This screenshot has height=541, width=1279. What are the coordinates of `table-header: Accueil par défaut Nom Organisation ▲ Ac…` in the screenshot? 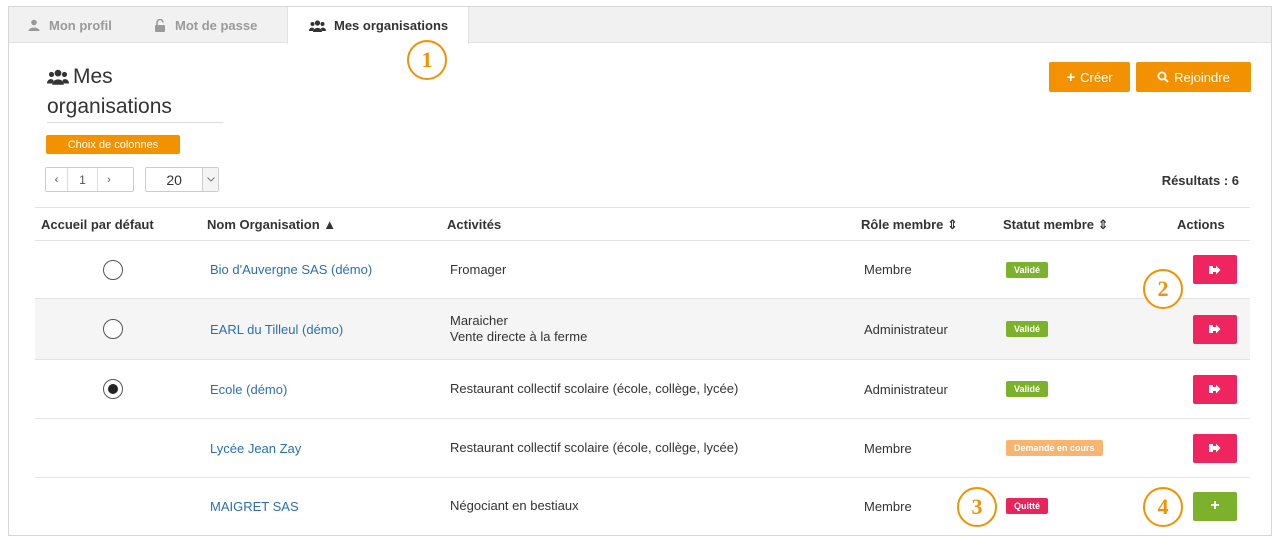 It's located at (642, 224).